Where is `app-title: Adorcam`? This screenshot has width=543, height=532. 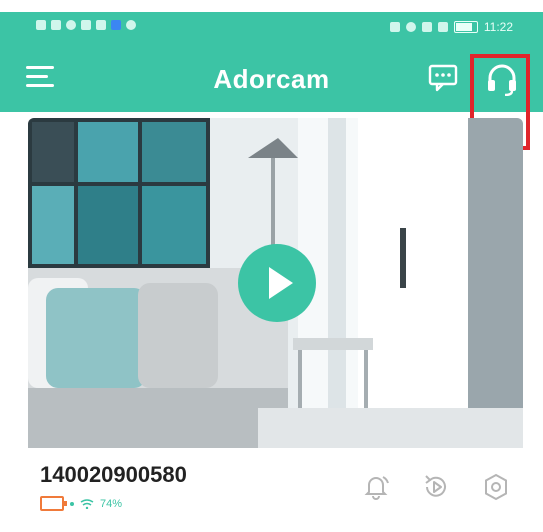 app-title: Adorcam is located at coordinates (271, 79).